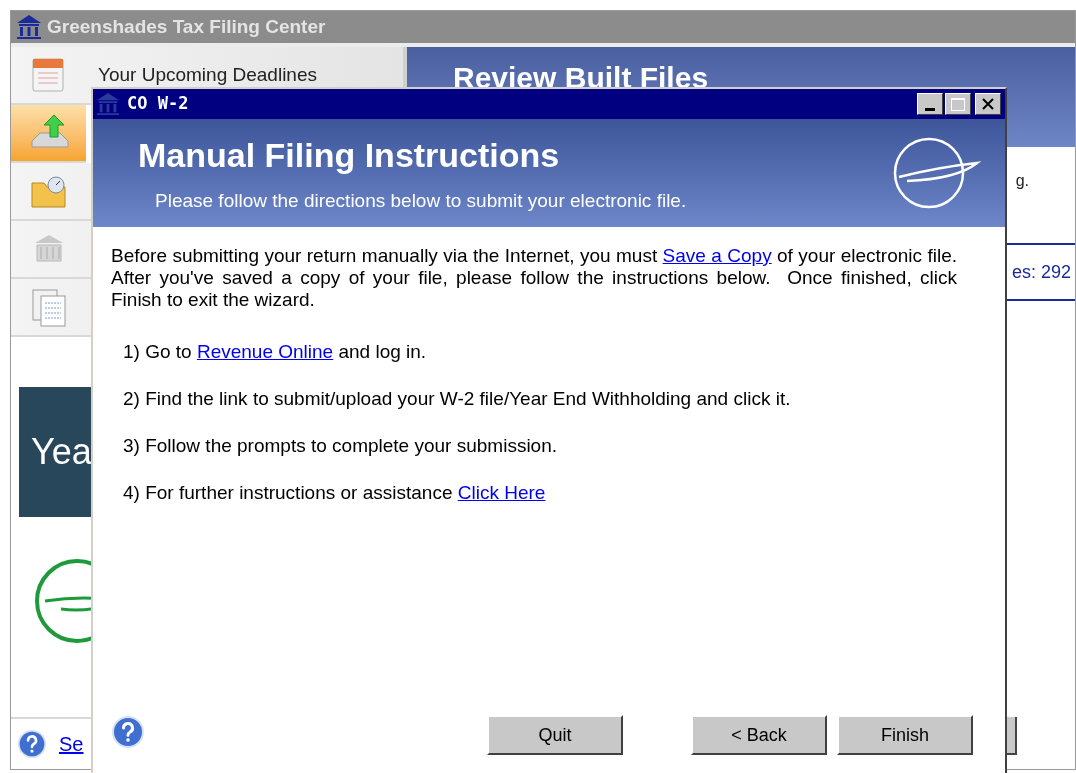 This screenshot has width=1076, height=773. Describe the element at coordinates (71, 744) in the screenshot. I see `footer-link: Se` at that location.